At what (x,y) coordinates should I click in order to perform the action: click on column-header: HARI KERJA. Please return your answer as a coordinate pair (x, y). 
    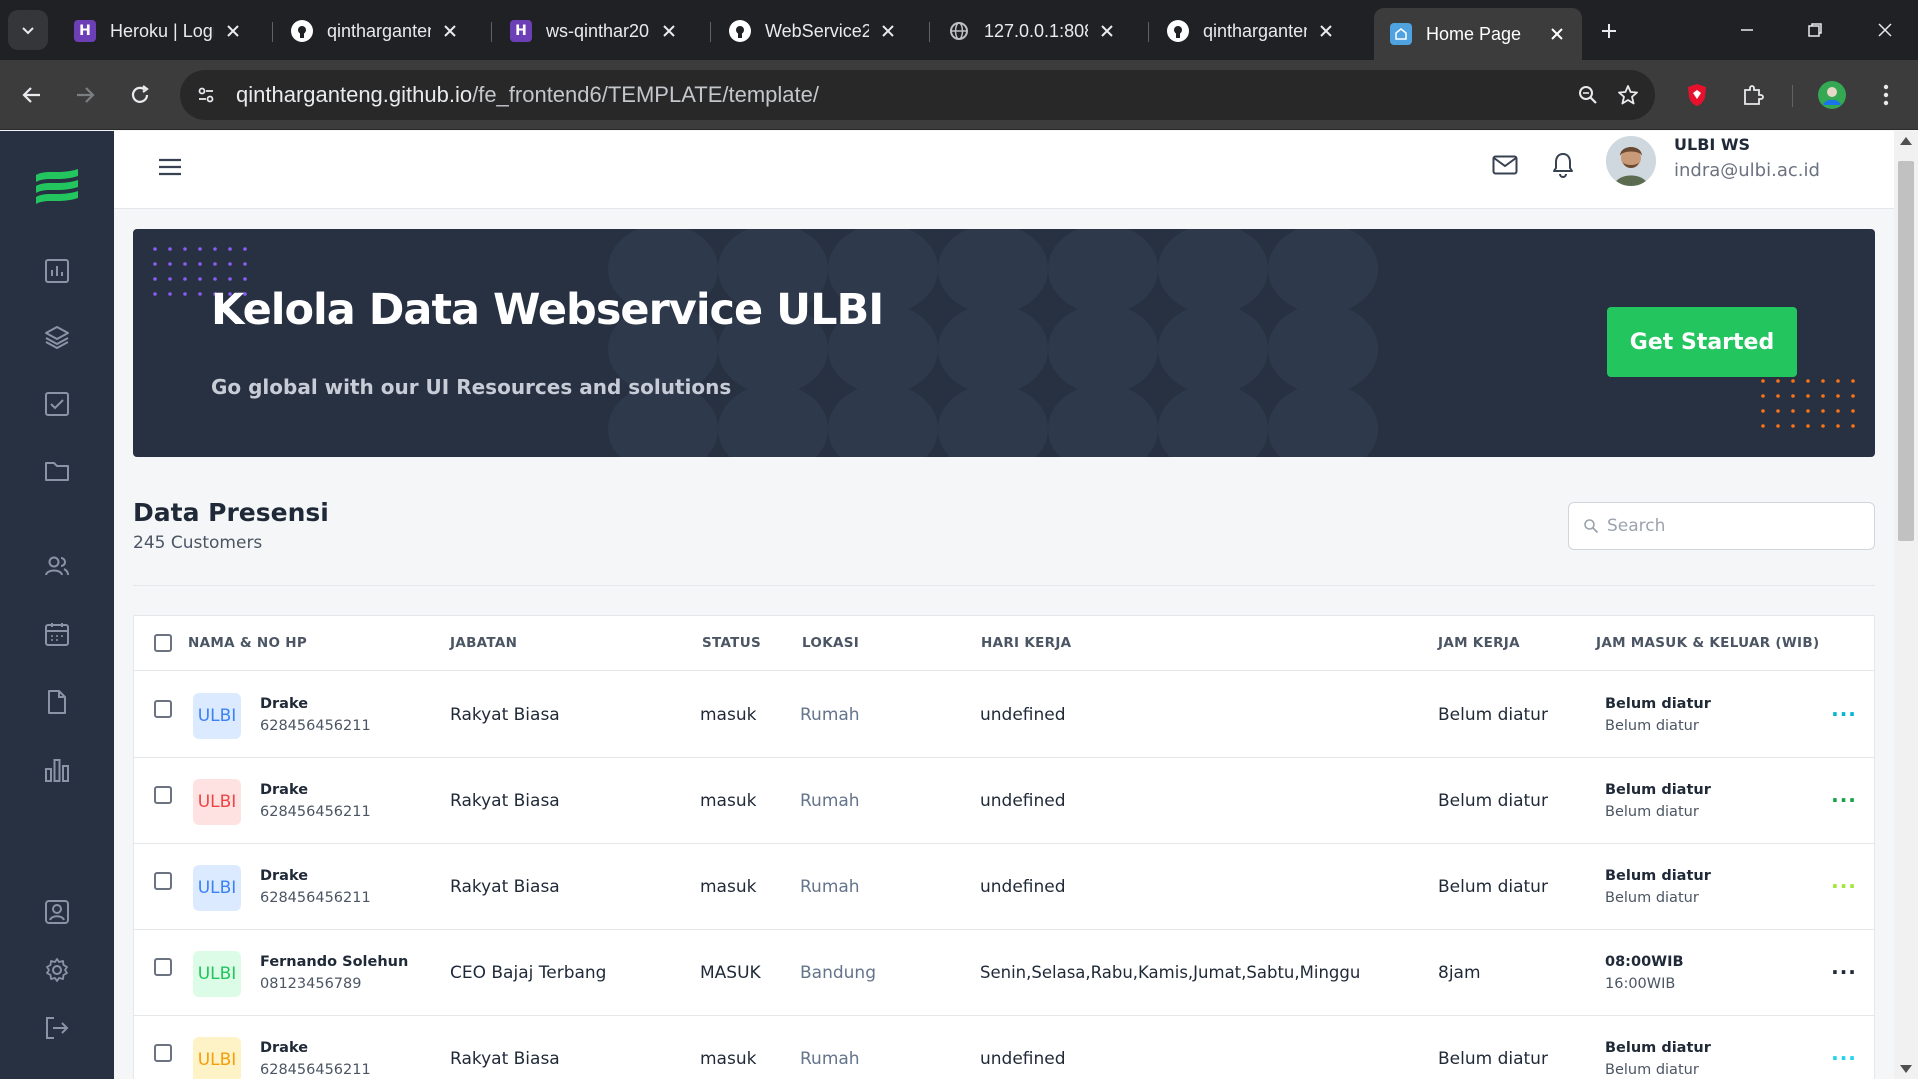
    Looking at the image, I should click on (1026, 643).